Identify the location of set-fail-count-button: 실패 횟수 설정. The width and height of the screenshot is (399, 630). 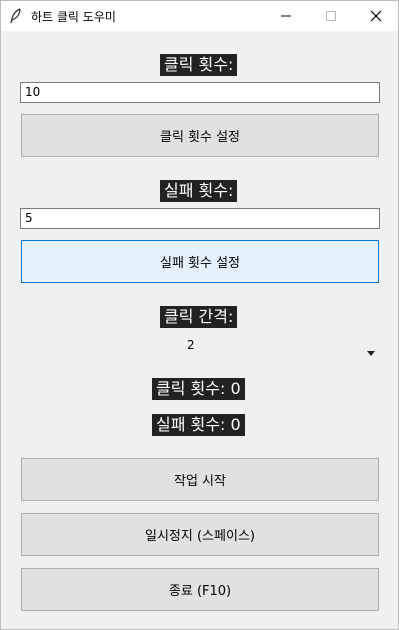
(200, 261).